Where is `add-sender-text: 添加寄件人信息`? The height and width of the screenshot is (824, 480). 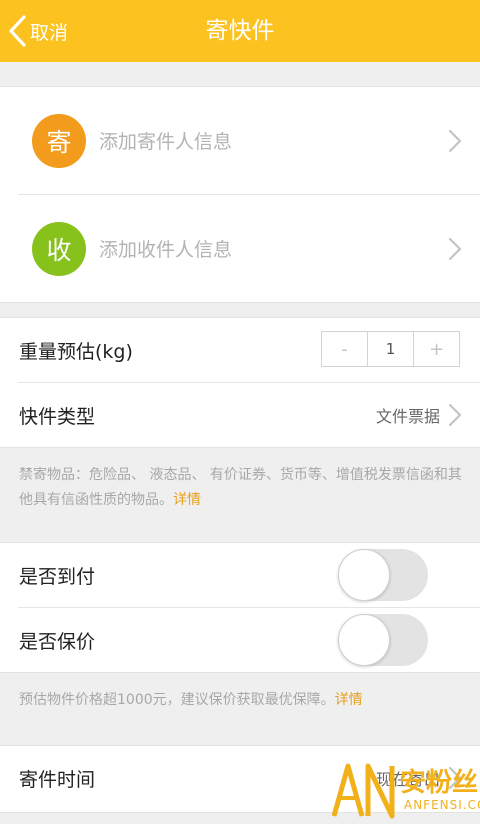
add-sender-text: 添加寄件人信息 is located at coordinates (166, 142).